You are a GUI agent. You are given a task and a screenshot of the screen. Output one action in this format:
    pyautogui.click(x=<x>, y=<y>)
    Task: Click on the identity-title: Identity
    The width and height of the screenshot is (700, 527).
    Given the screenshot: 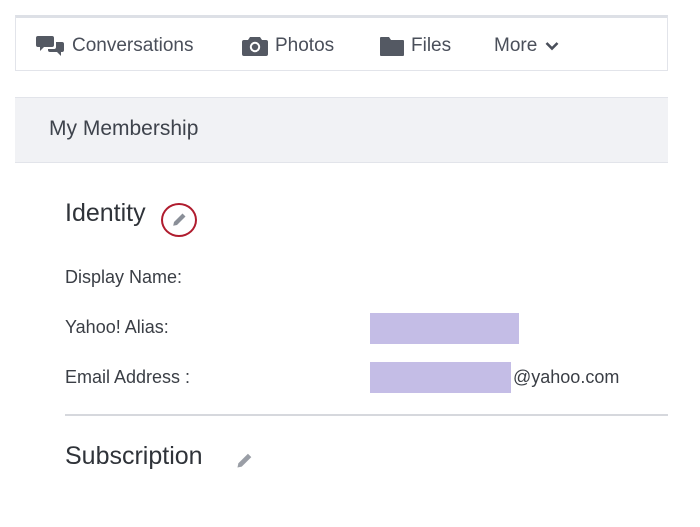 What is the action you would take?
    pyautogui.click(x=105, y=213)
    